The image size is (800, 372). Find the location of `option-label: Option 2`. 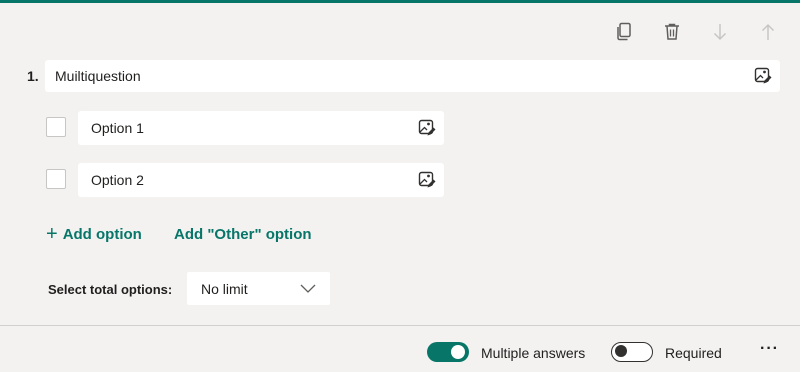

option-label: Option 2 is located at coordinates (117, 180).